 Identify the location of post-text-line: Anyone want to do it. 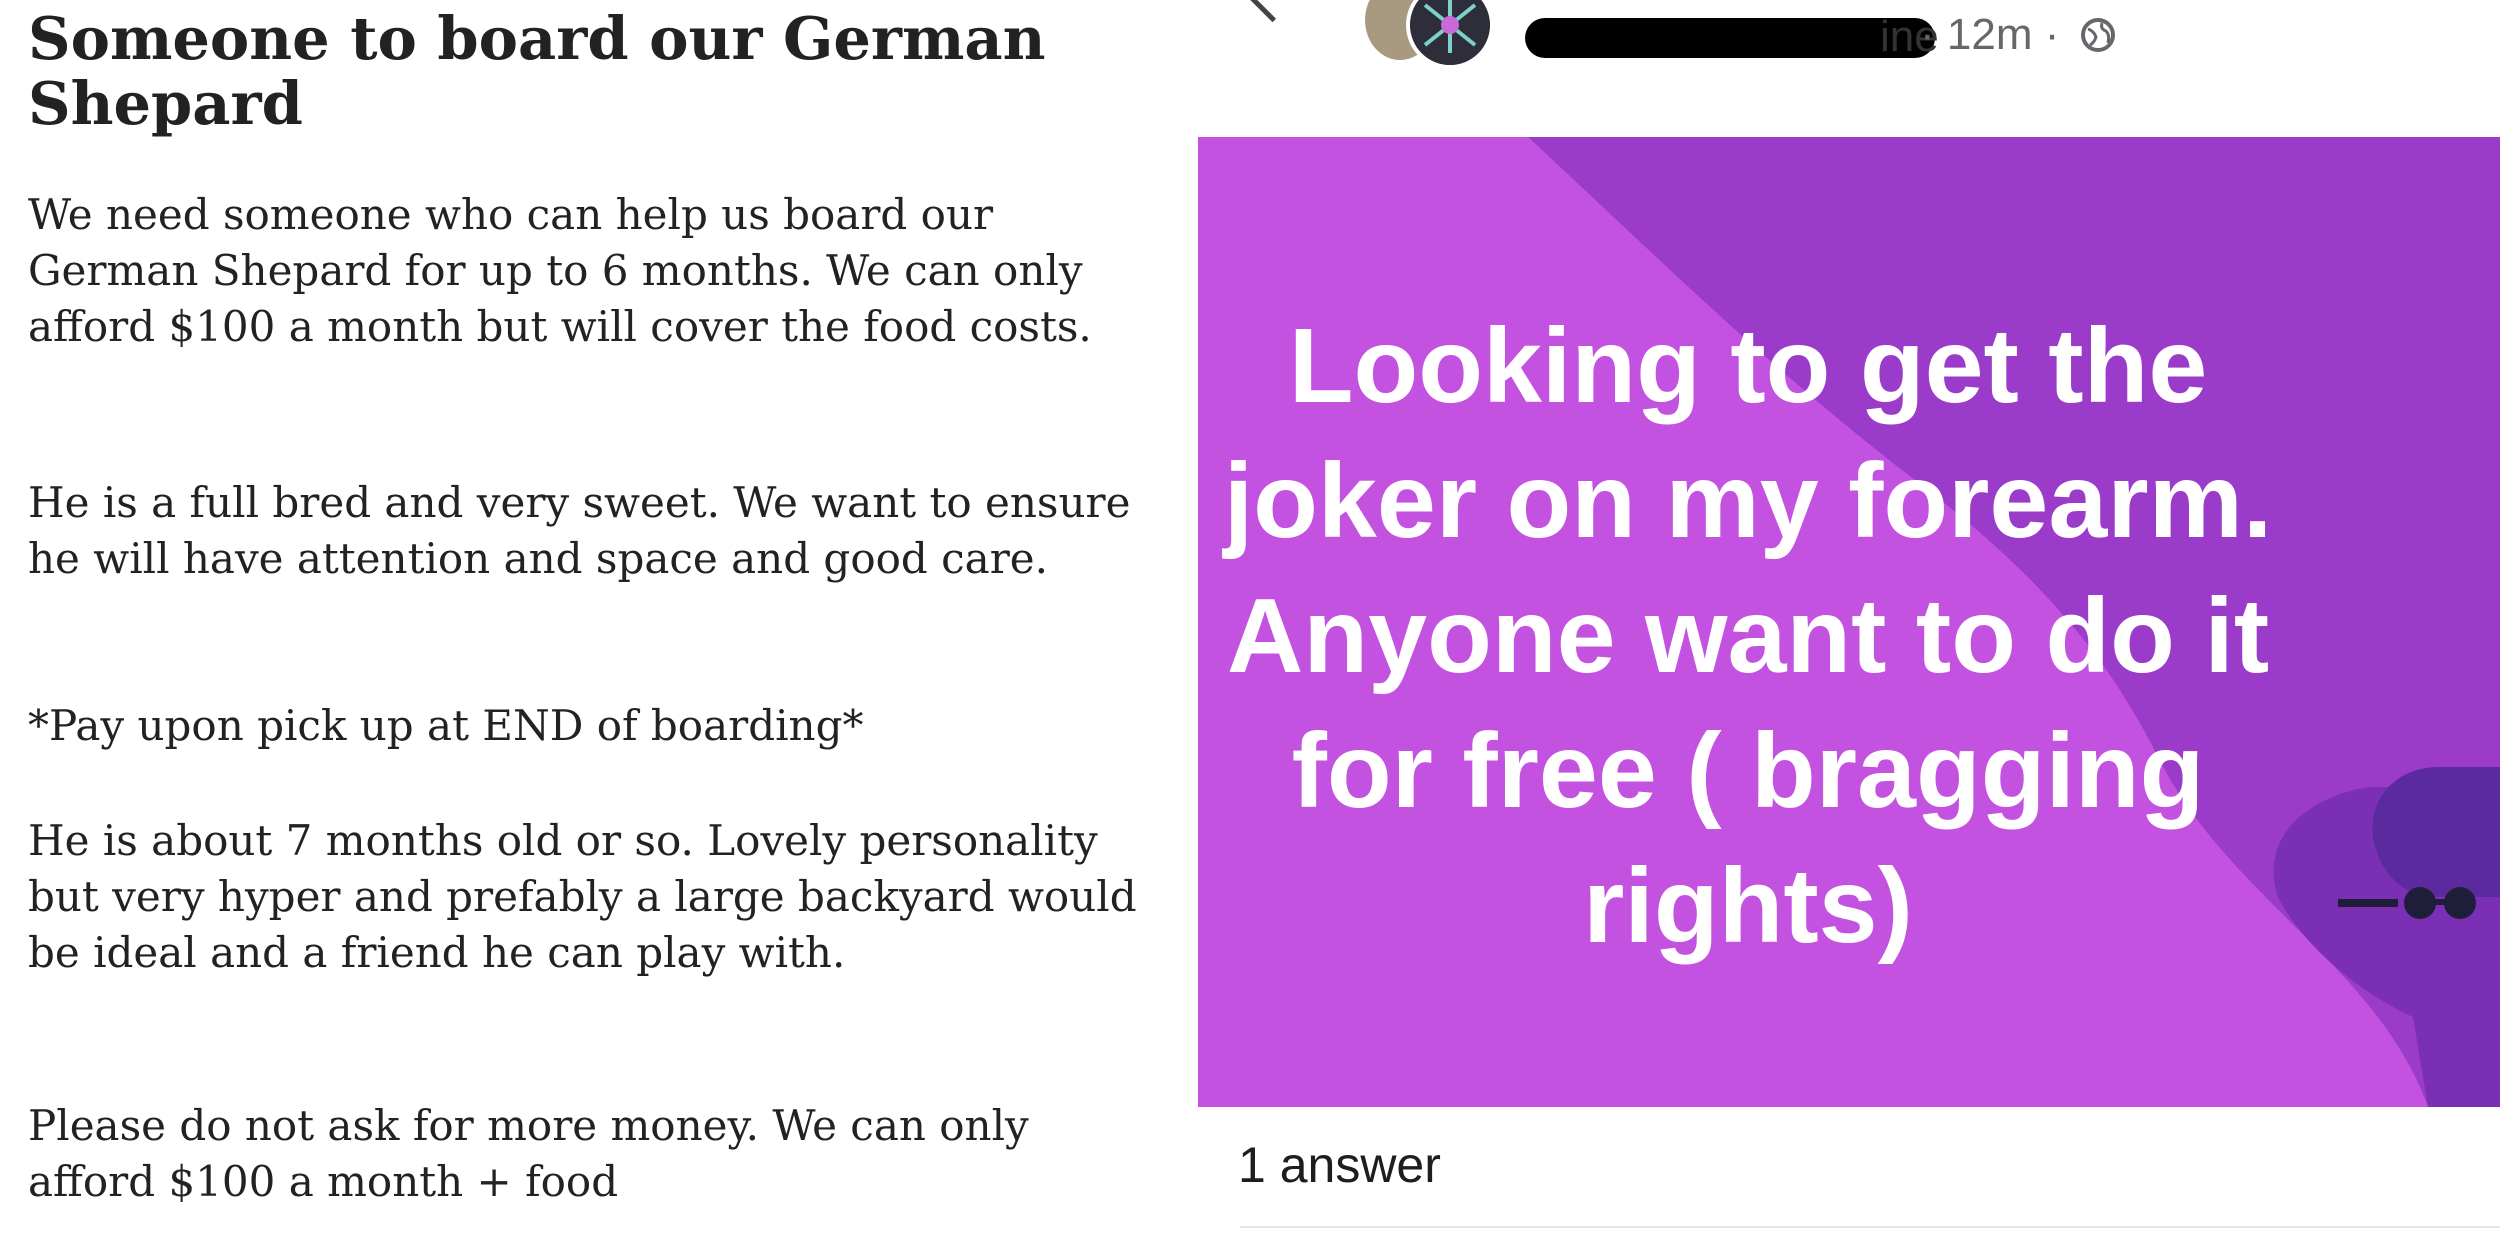
(1748, 636).